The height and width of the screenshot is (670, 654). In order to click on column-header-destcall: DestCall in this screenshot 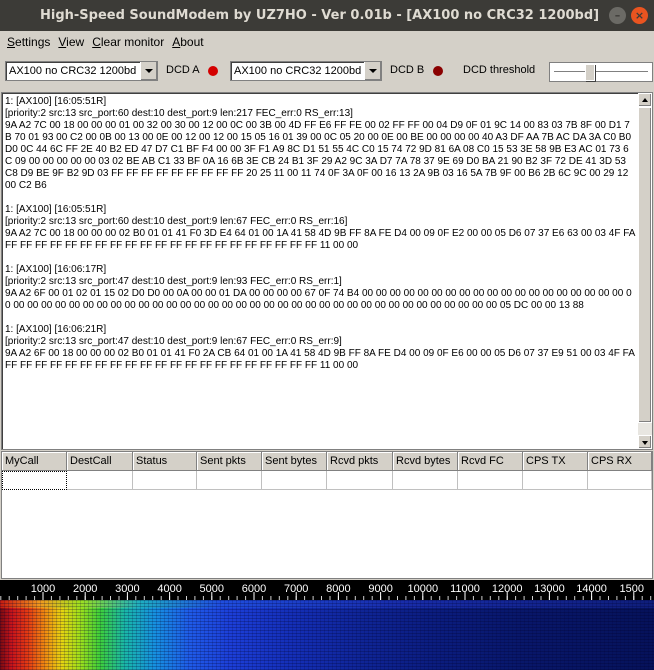, I will do `click(100, 461)`.